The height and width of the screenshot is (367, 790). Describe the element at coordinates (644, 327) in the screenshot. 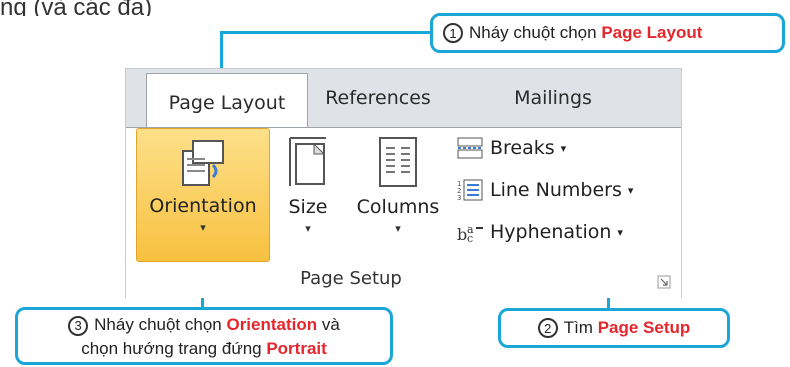

I see `callout-2-highlight: Page Setup` at that location.